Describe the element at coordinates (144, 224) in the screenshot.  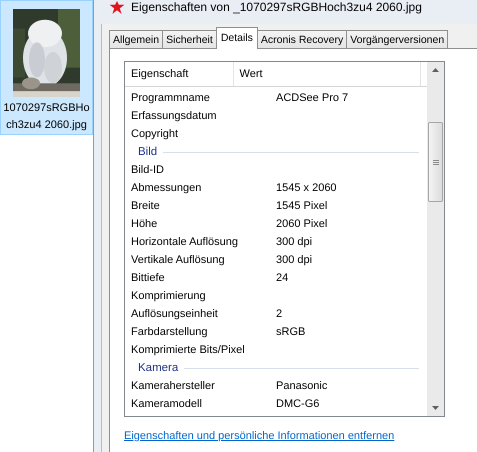
I see `property-name: Höhe` at that location.